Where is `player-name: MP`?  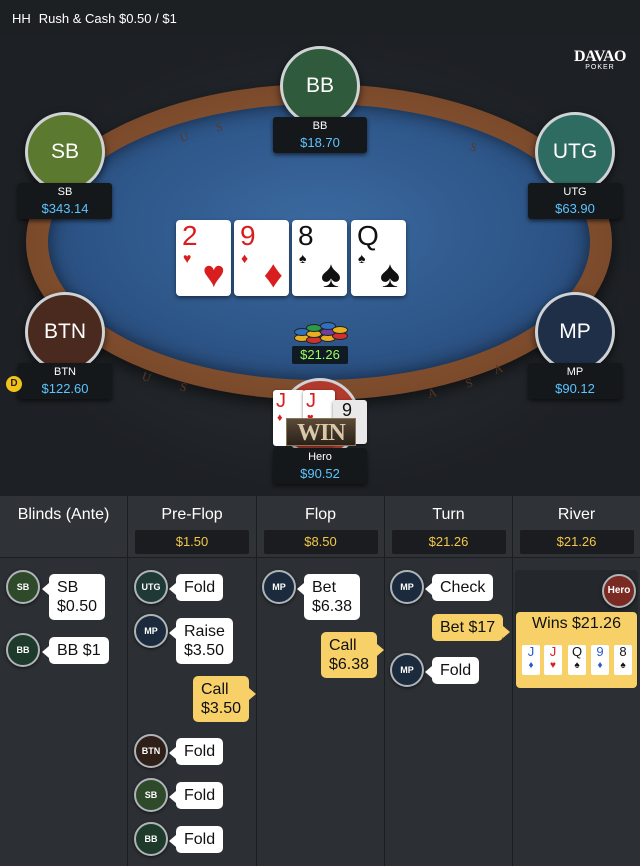
player-name: MP is located at coordinates (575, 372).